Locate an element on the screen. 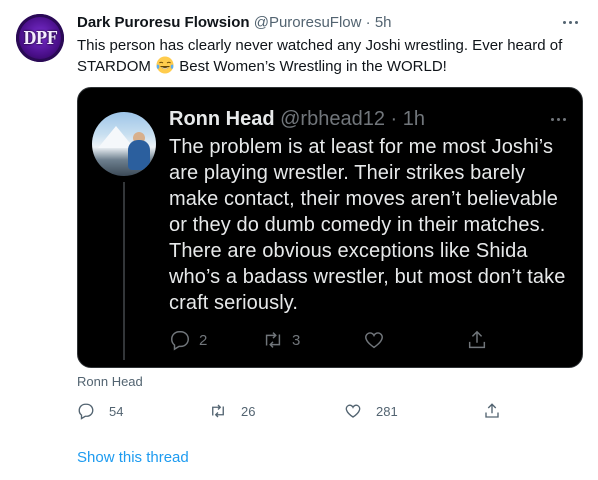  timestamp: 5h is located at coordinates (383, 22).